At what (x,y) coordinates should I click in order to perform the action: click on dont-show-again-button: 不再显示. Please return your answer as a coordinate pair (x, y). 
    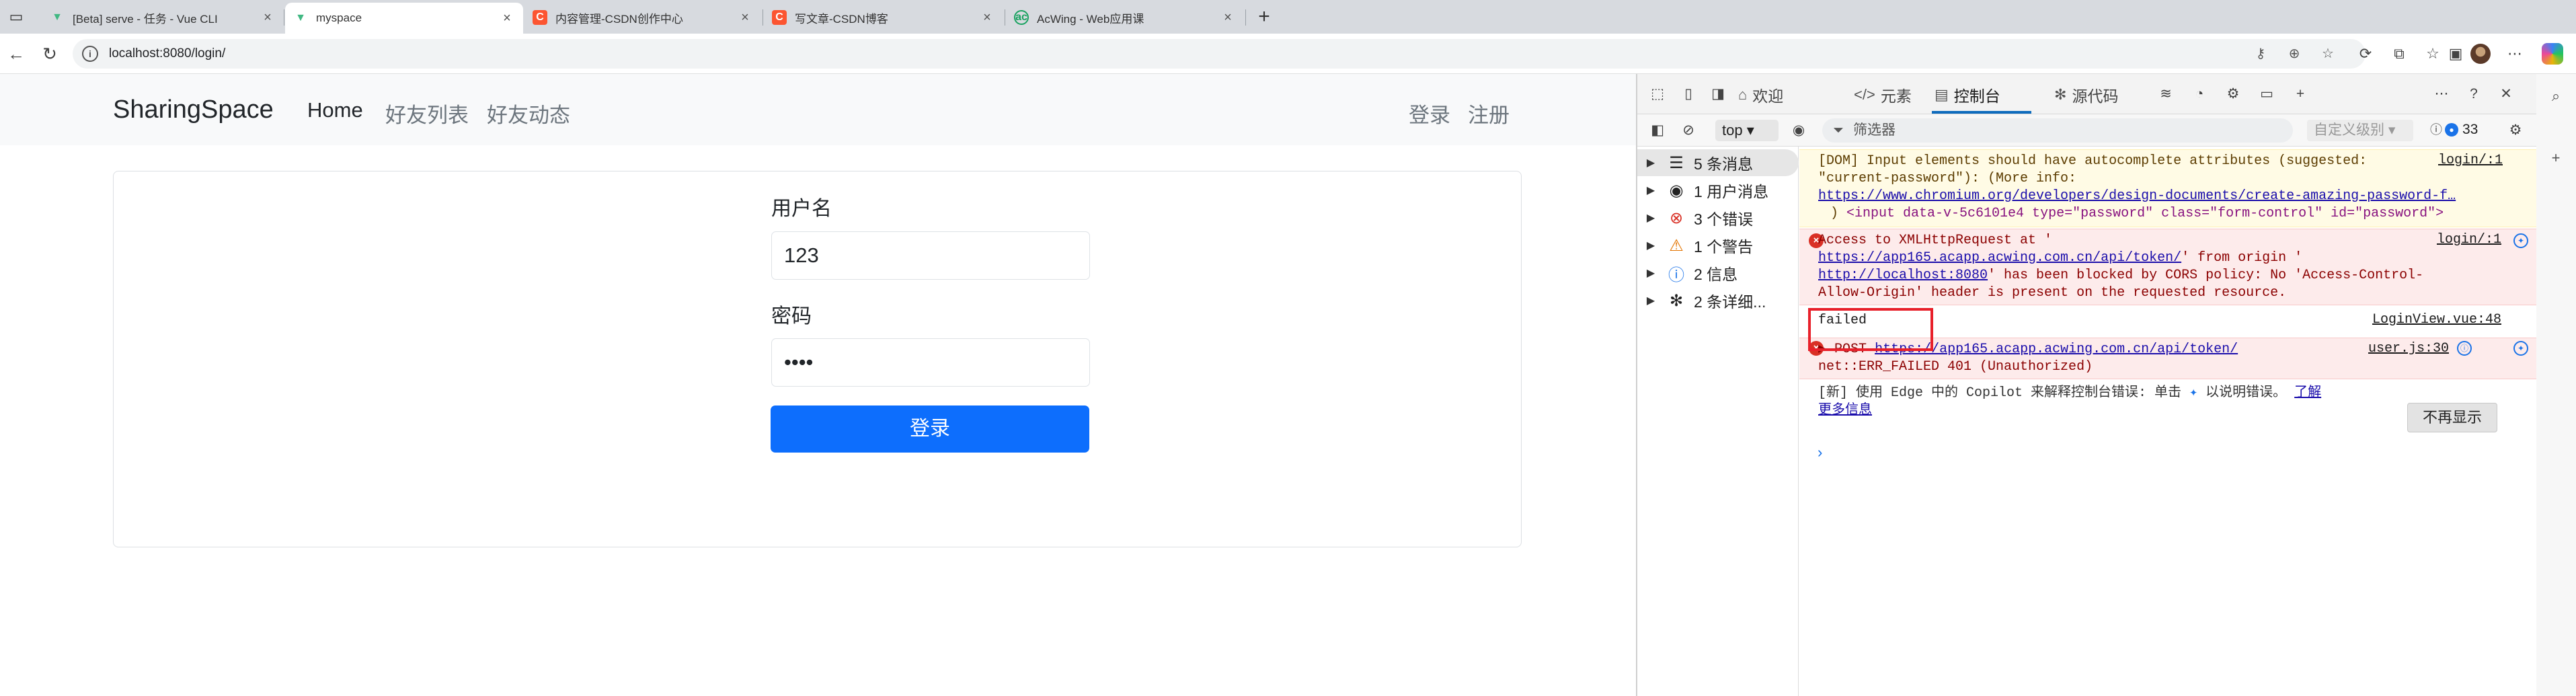
    Looking at the image, I should click on (2452, 417).